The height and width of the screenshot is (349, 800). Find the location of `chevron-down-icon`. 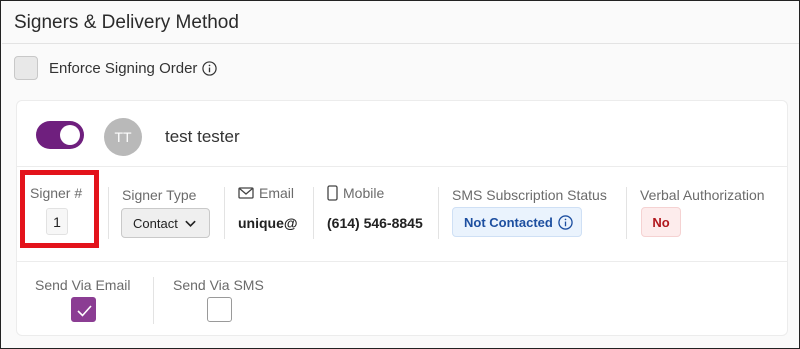

chevron-down-icon is located at coordinates (190, 223).